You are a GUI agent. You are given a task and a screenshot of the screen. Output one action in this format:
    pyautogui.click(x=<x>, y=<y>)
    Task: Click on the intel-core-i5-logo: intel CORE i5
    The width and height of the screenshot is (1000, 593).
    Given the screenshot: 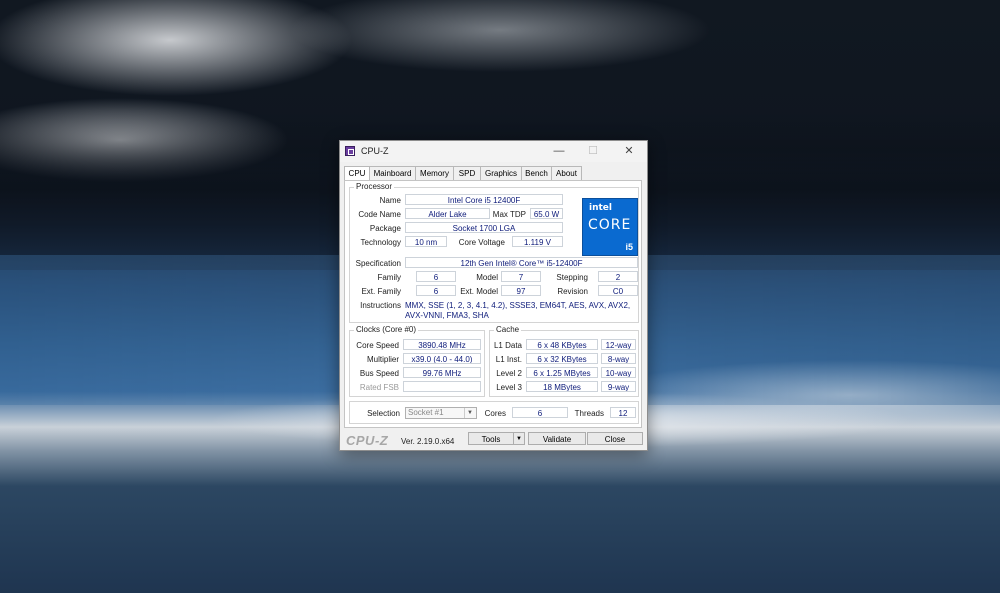 What is the action you would take?
    pyautogui.click(x=610, y=227)
    